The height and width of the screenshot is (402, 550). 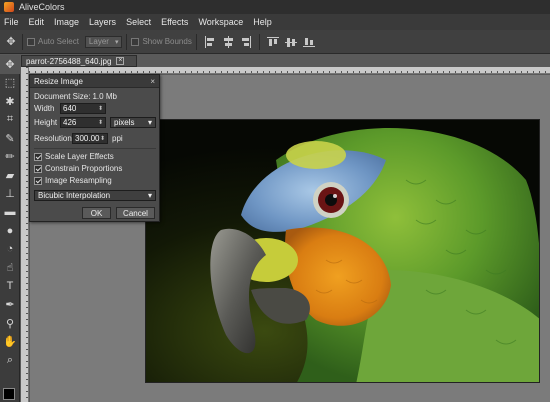 I want to click on interpolation-row: Bicubic Interpolation ▾, so click(x=95, y=195).